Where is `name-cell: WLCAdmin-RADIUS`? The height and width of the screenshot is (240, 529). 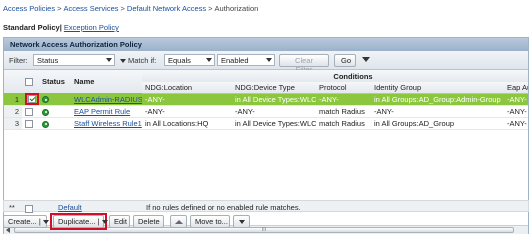 name-cell: WLCAdmin-RADIUS is located at coordinates (106, 99).